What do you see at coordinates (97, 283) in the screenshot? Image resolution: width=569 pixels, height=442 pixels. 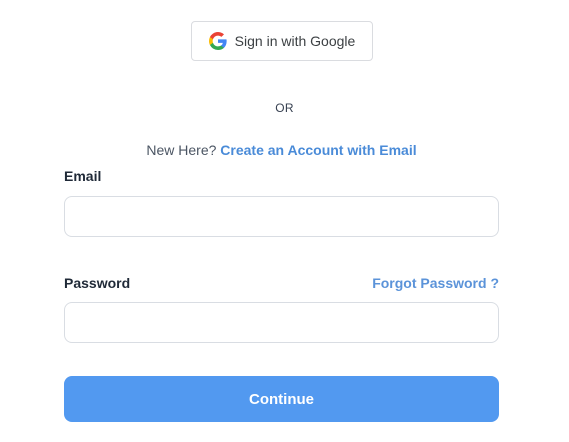 I see `password-label: Password` at bounding box center [97, 283].